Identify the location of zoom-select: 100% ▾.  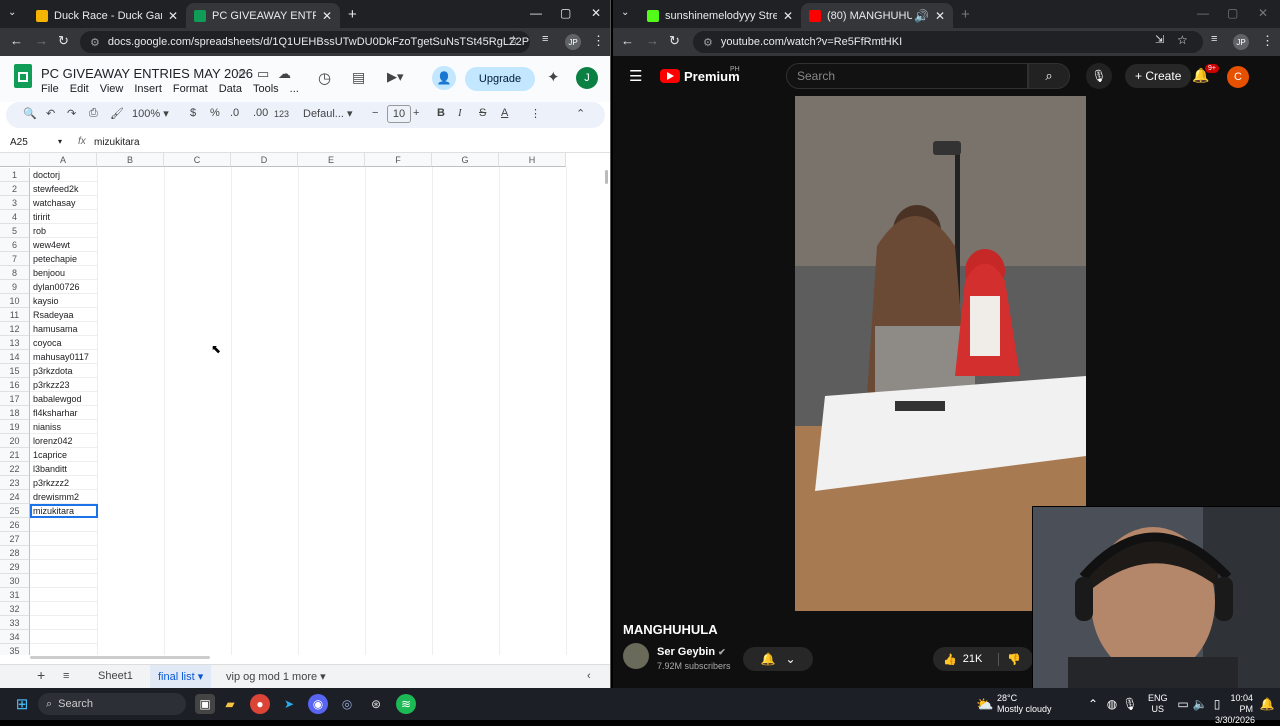
(150, 113).